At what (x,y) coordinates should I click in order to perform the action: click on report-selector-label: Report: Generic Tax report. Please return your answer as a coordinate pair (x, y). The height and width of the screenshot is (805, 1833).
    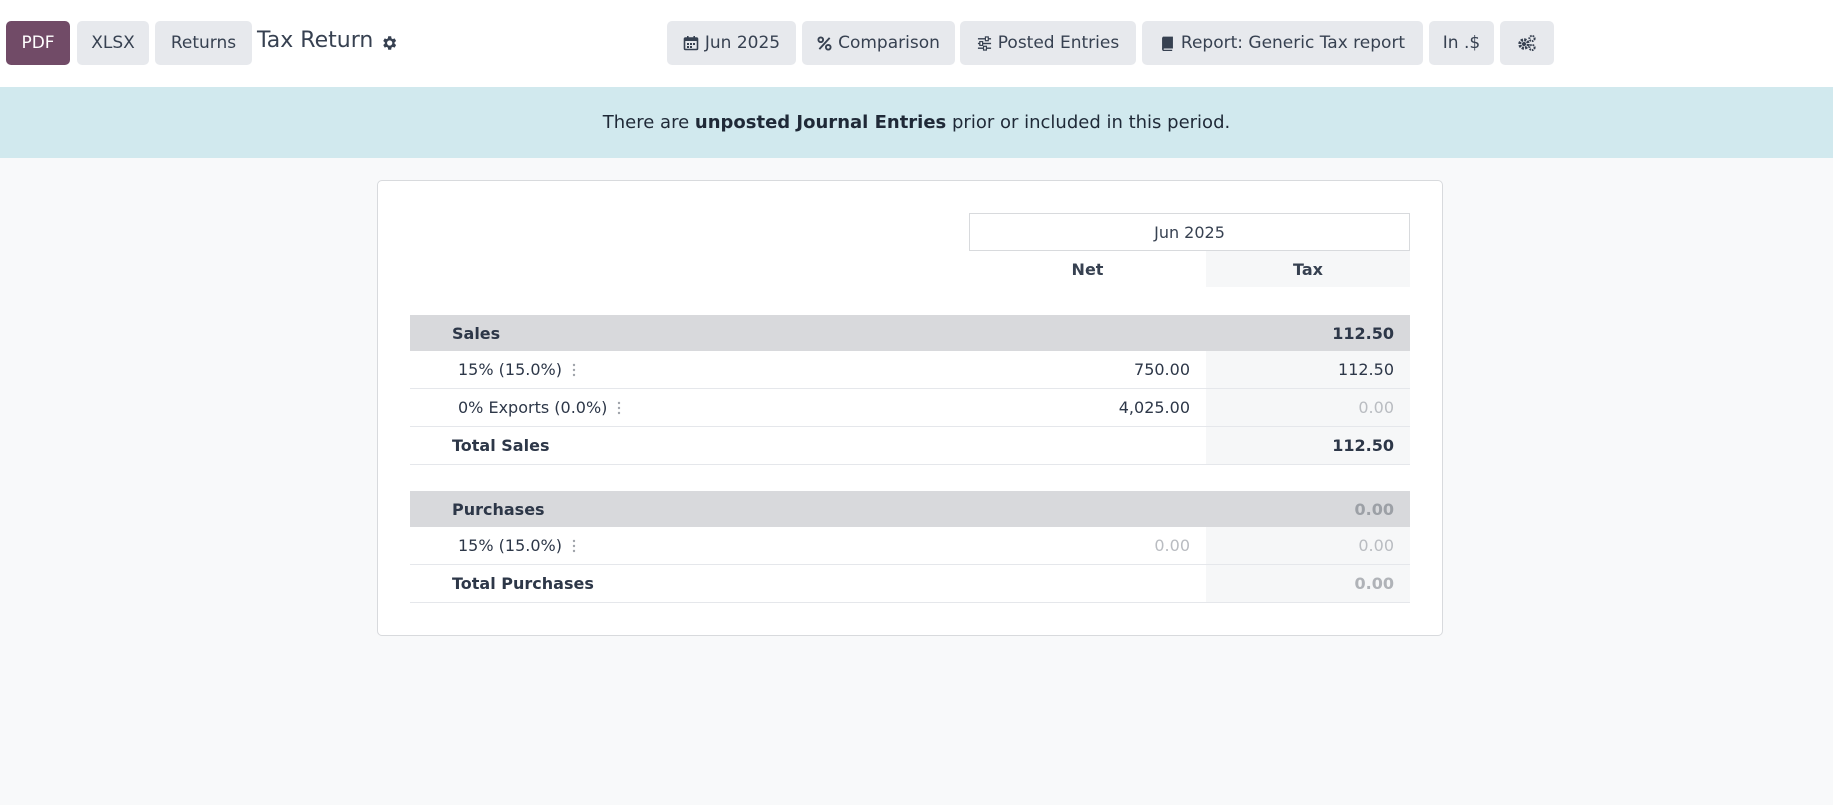
    Looking at the image, I should click on (1293, 43).